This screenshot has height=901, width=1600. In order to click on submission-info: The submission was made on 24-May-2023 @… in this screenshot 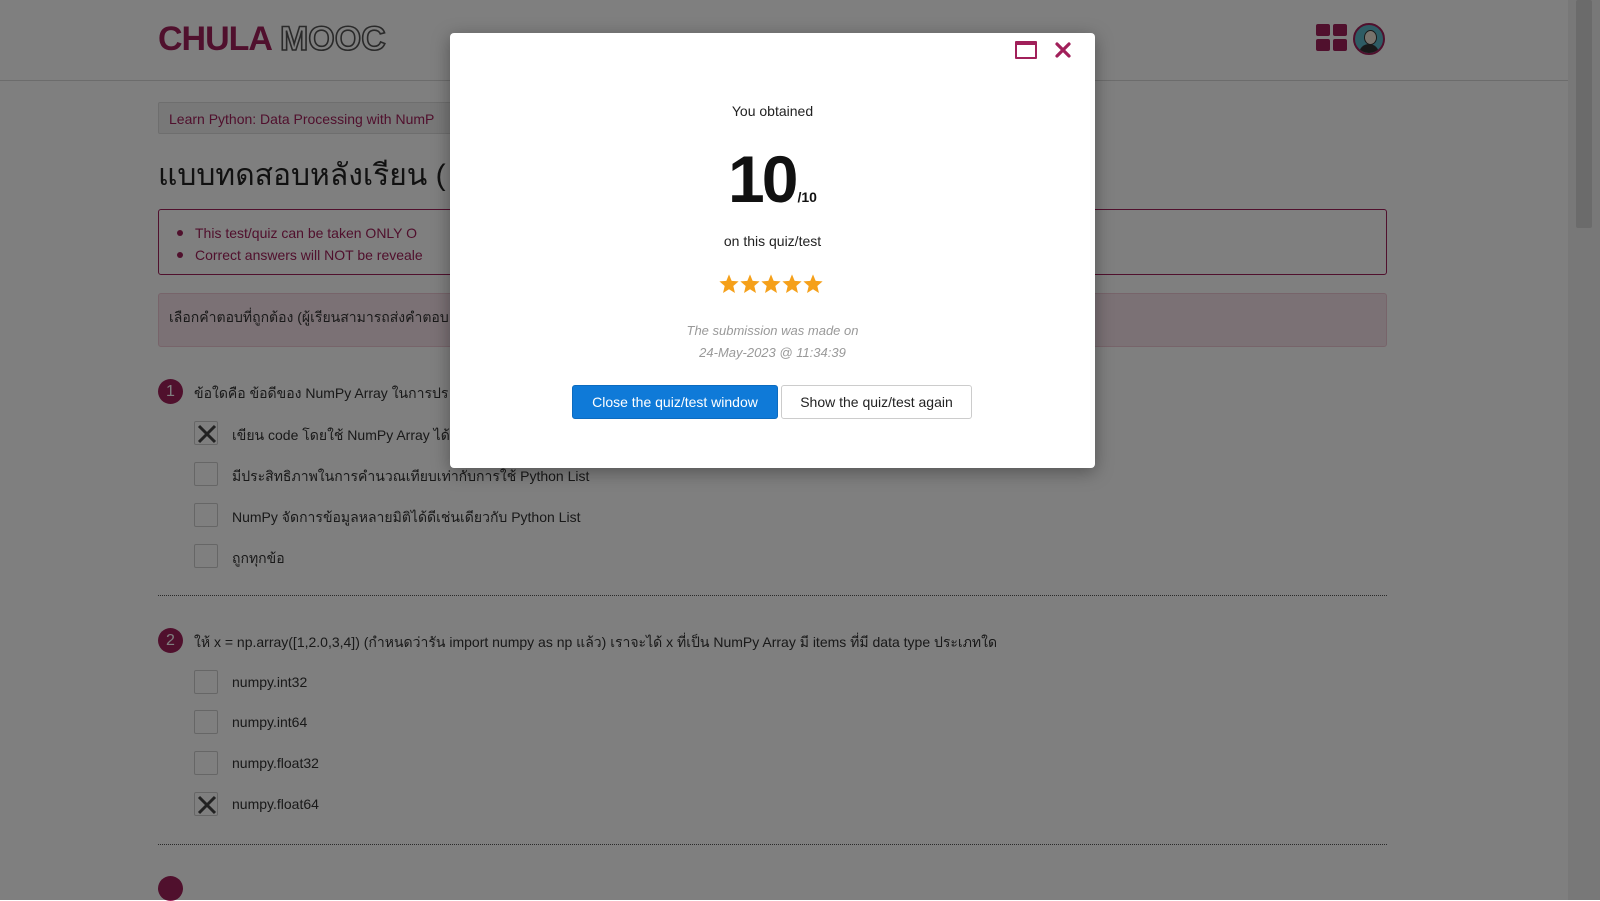, I will do `click(772, 342)`.